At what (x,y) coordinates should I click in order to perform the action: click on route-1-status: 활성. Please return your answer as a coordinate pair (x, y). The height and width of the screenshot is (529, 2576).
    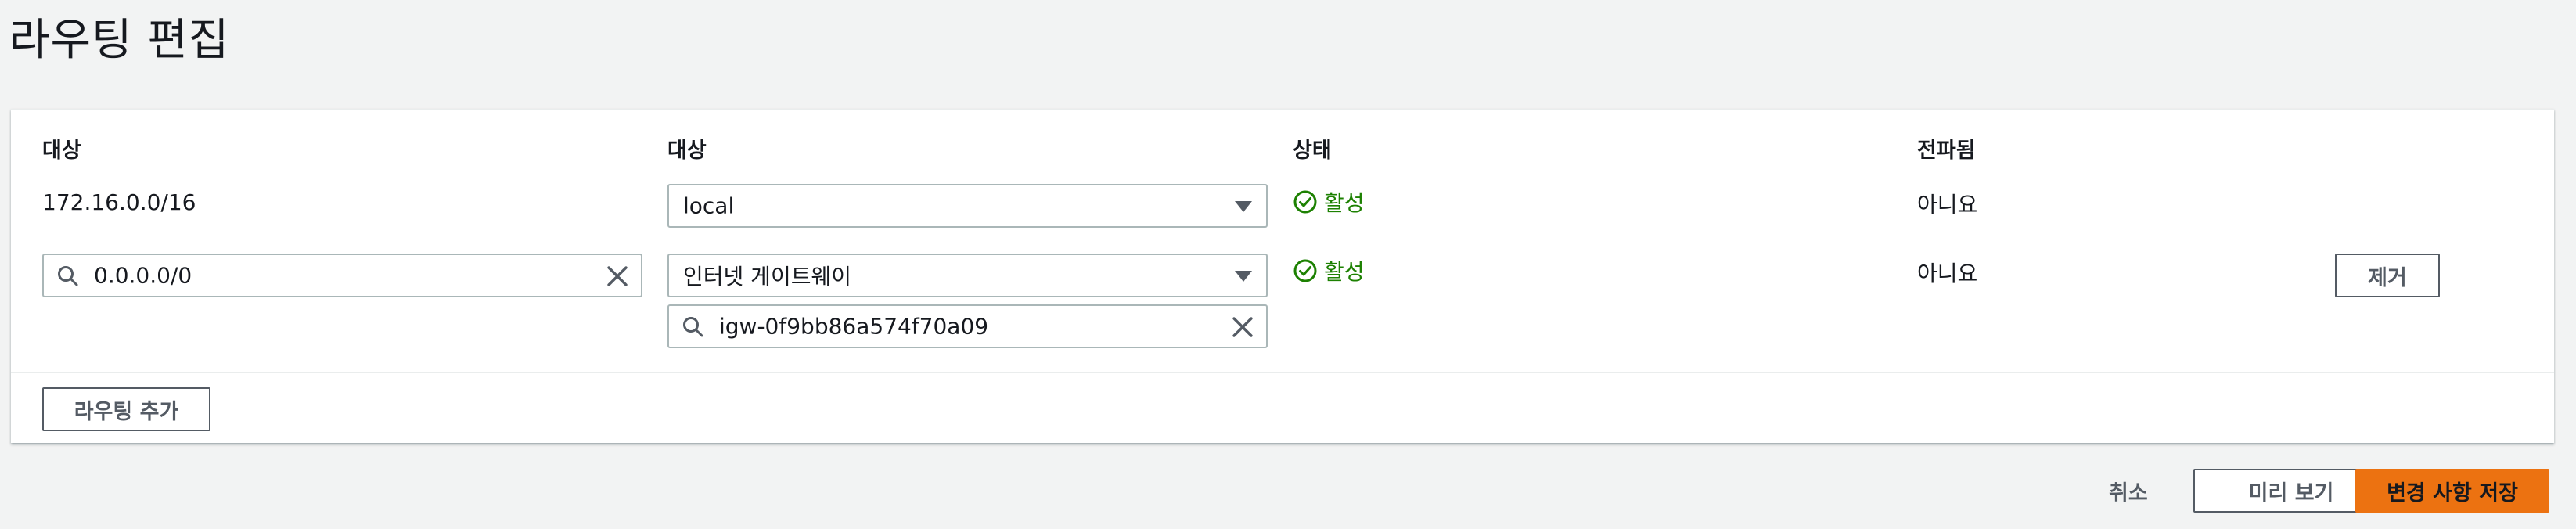
    Looking at the image, I should click on (1329, 202).